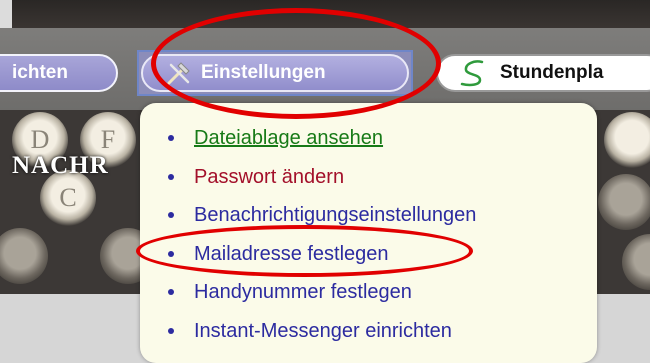 Image resolution: width=650 pixels, height=363 pixels. Describe the element at coordinates (382, 177) in the screenshot. I see `menu-item-change-password: Passwort ändern` at that location.